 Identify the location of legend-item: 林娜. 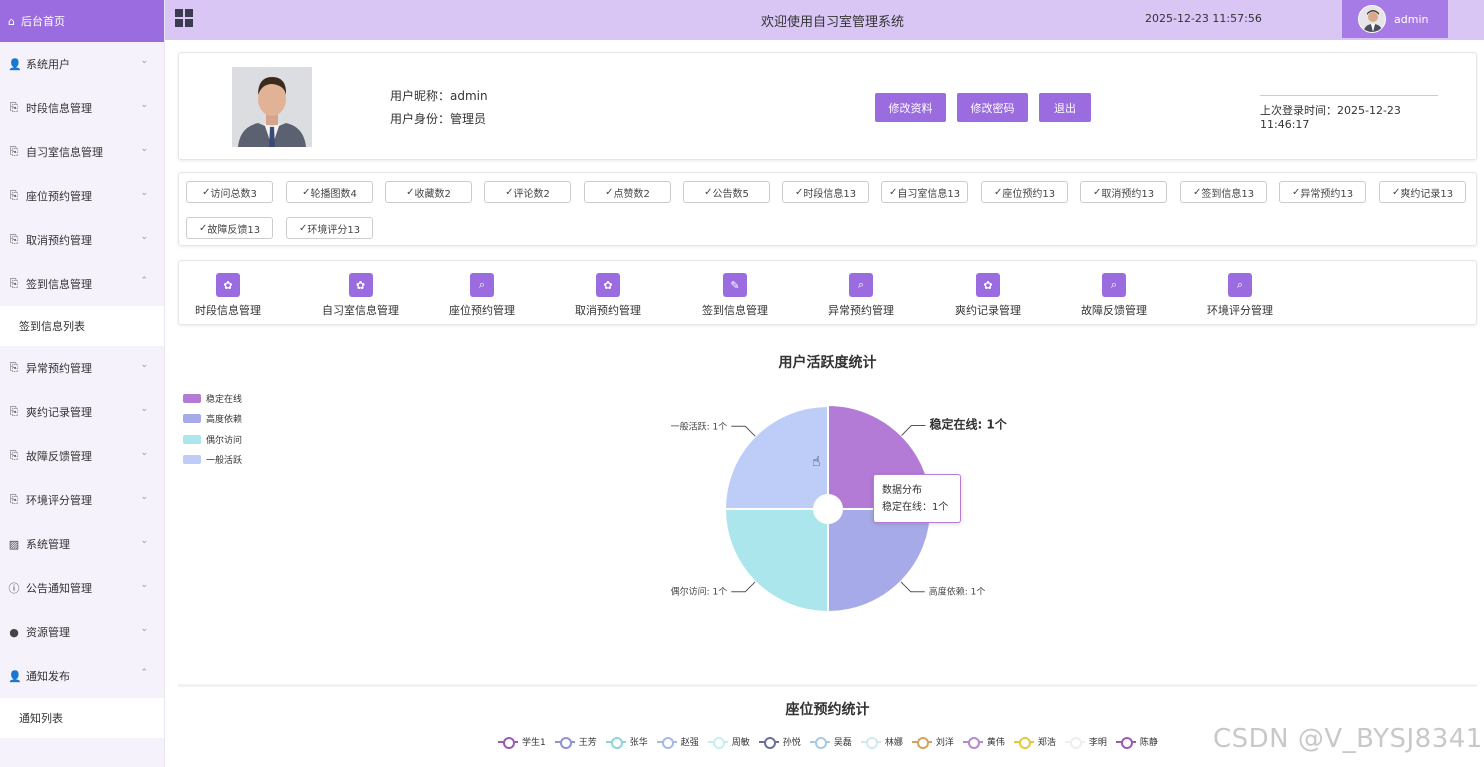
(881, 742).